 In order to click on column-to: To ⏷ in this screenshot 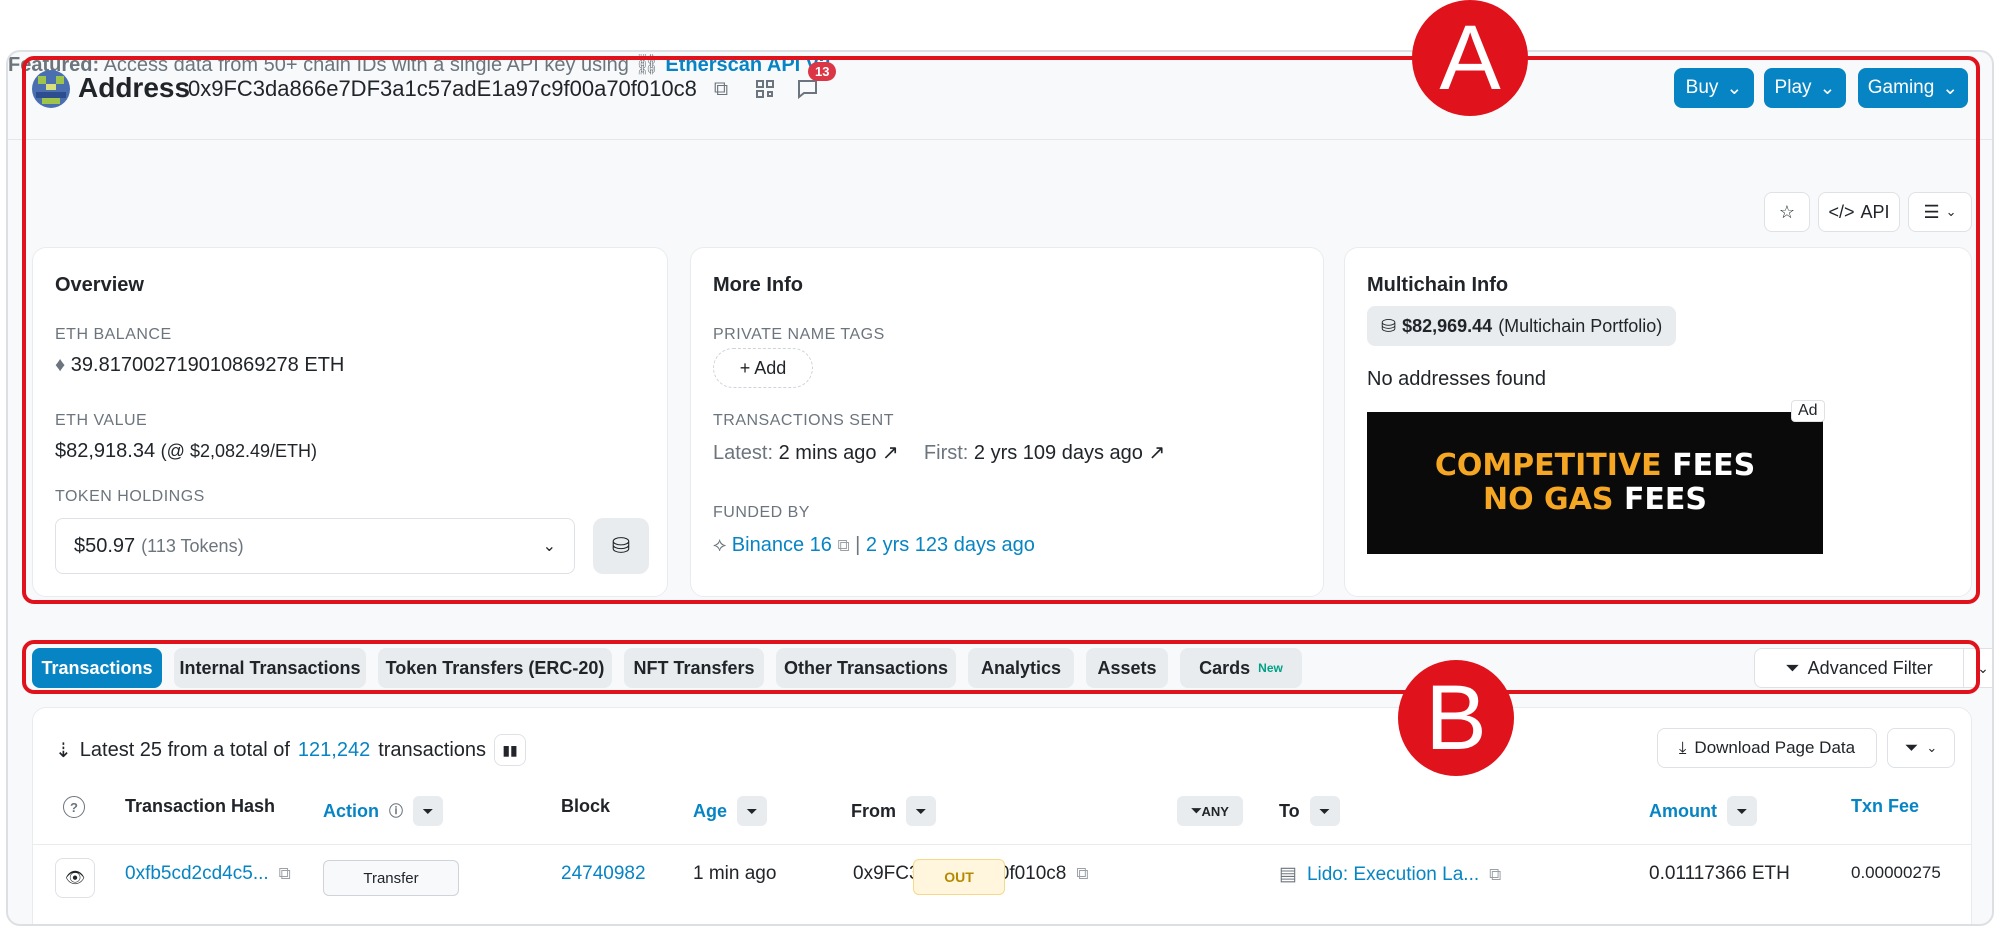, I will do `click(1309, 811)`.